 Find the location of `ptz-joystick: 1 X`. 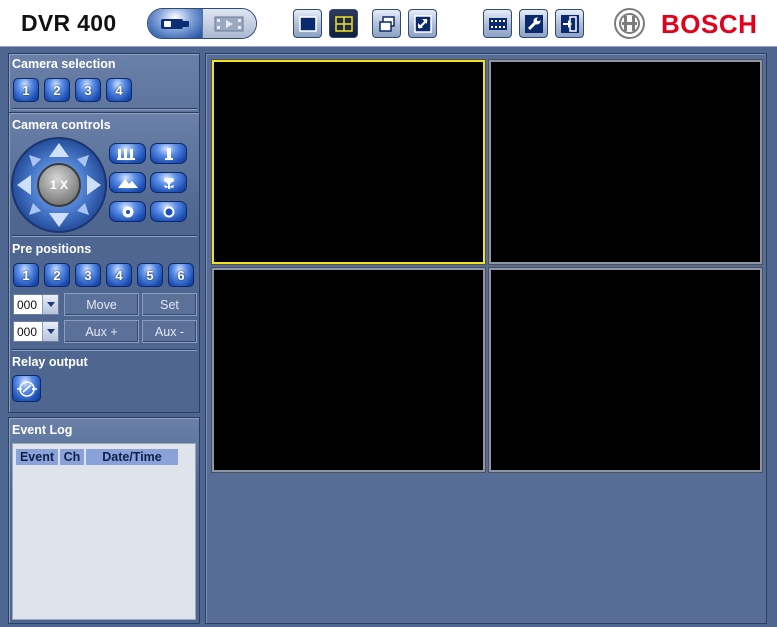

ptz-joystick: 1 X is located at coordinates (59, 185).